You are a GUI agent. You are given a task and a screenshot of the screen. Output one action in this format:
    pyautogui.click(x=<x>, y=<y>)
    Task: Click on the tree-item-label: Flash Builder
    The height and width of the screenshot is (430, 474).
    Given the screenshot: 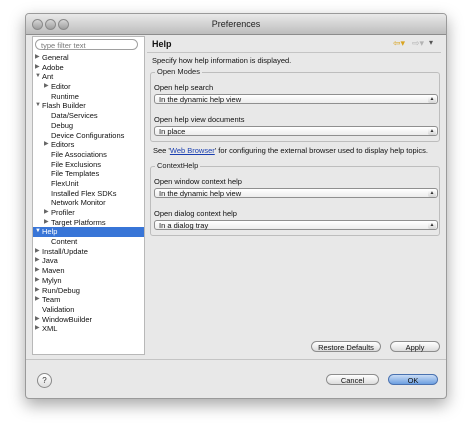 What is the action you would take?
    pyautogui.click(x=64, y=106)
    